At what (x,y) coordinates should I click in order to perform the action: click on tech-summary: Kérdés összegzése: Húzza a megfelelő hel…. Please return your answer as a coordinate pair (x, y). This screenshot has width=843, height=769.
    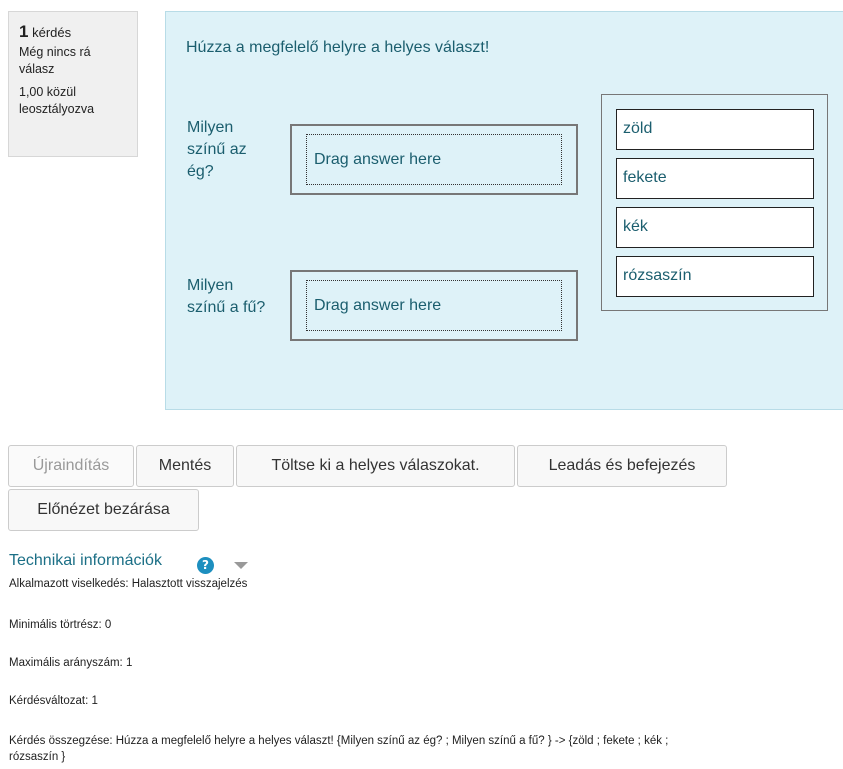
    Looking at the image, I should click on (339, 749).